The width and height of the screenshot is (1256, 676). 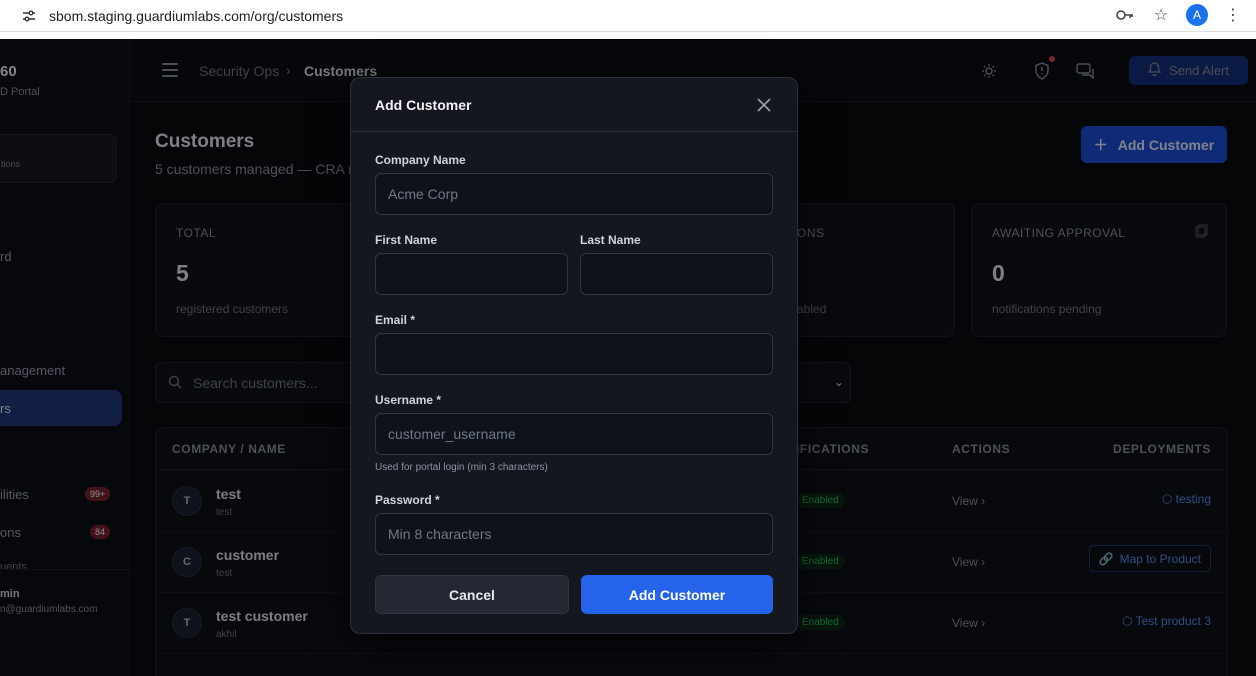 What do you see at coordinates (1161, 15) in the screenshot?
I see `star-icon: ☆` at bounding box center [1161, 15].